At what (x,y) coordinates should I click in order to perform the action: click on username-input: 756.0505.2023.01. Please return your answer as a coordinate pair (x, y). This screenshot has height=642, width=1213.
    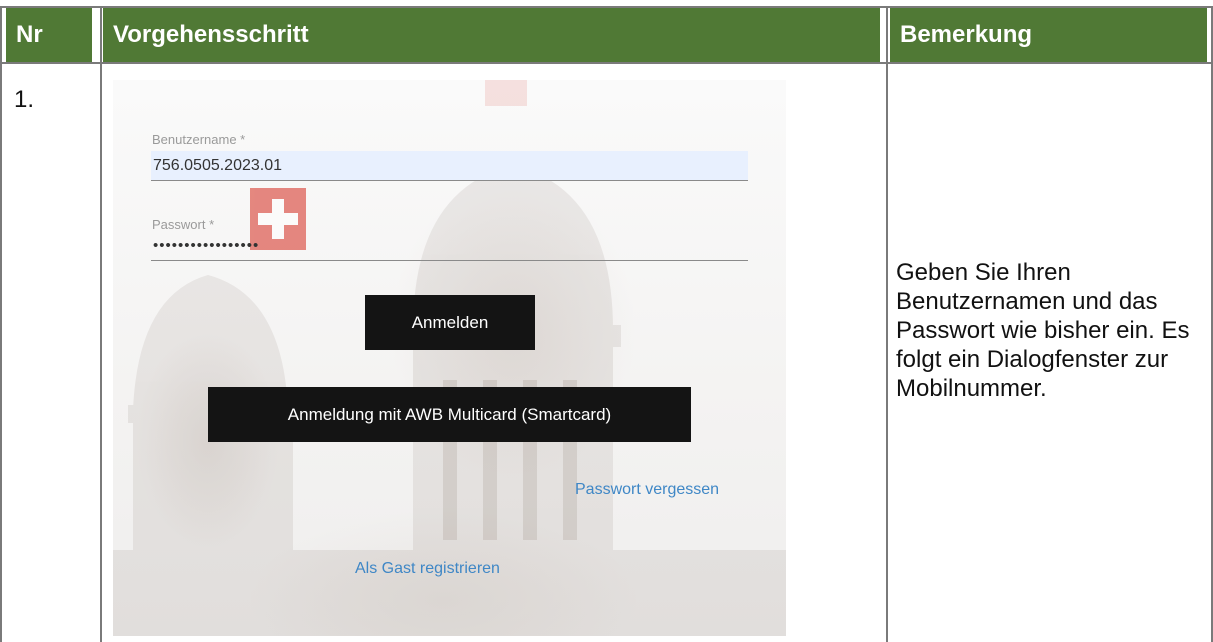
    Looking at the image, I should click on (449, 166).